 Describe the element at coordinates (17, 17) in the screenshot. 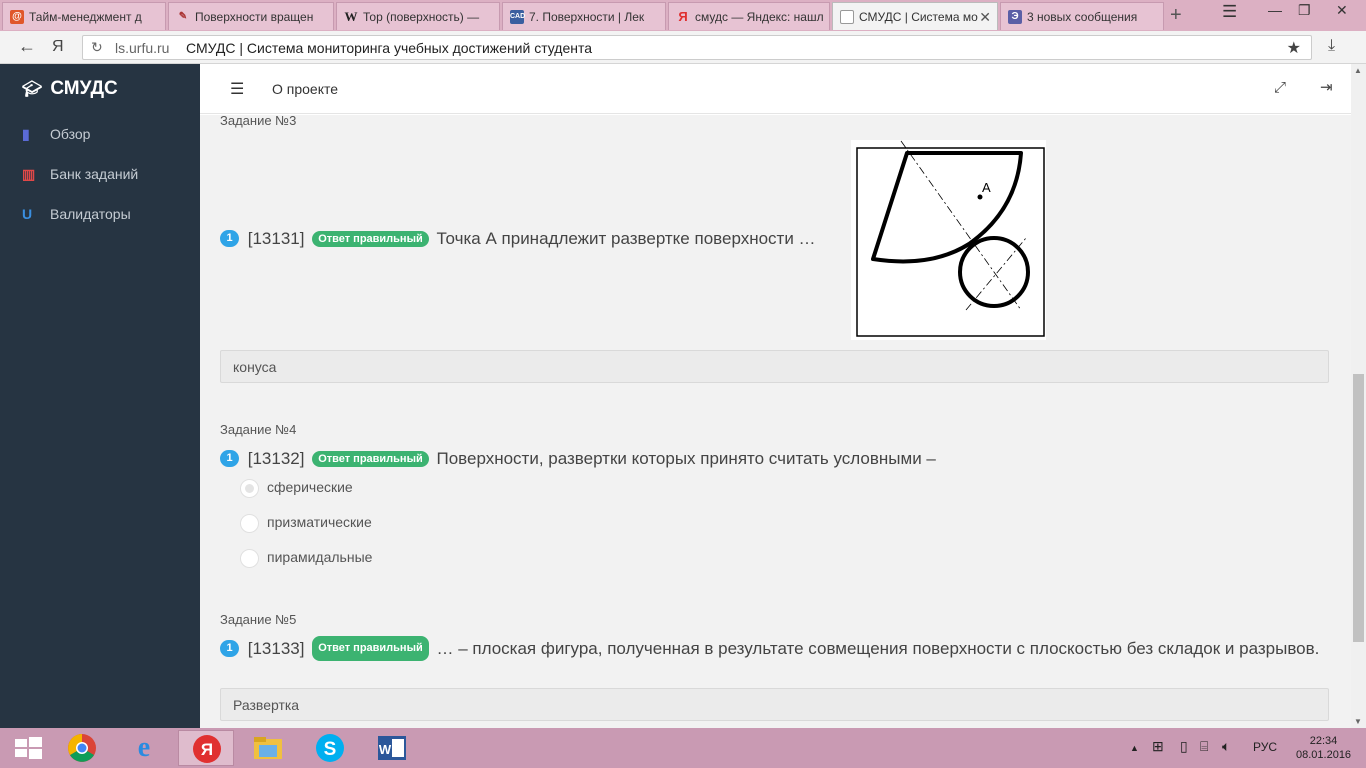

I see `orange-spiral-icon: @` at that location.